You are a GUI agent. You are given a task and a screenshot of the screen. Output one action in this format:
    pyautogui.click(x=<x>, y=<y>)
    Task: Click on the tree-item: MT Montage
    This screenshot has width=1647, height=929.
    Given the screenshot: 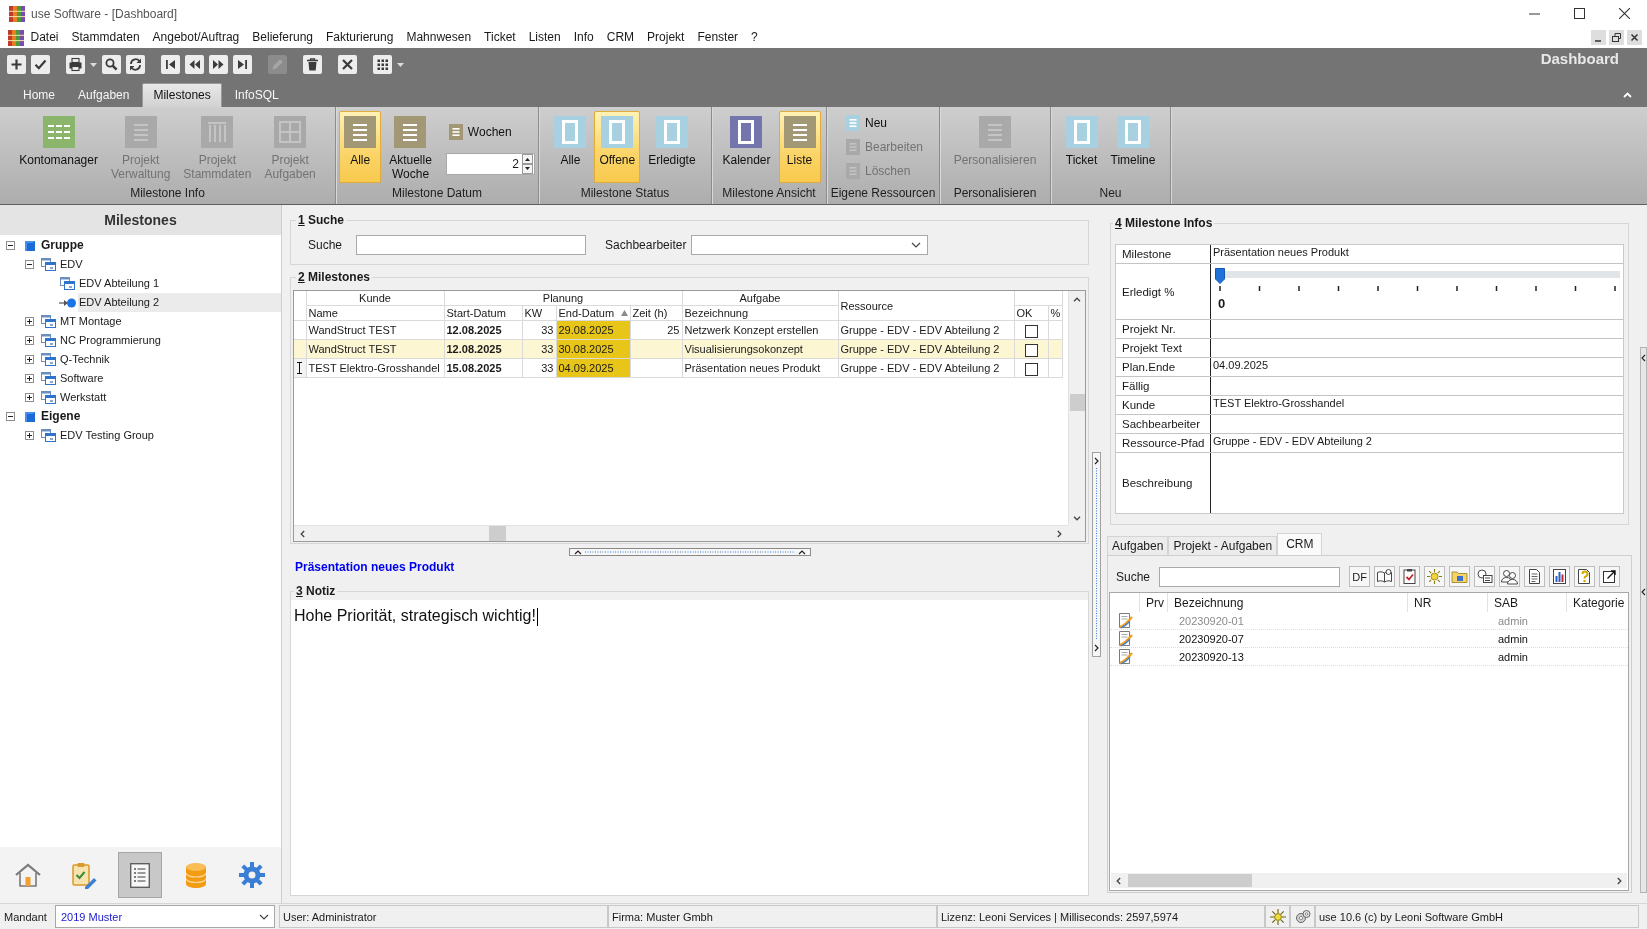 What is the action you would take?
    pyautogui.click(x=90, y=321)
    